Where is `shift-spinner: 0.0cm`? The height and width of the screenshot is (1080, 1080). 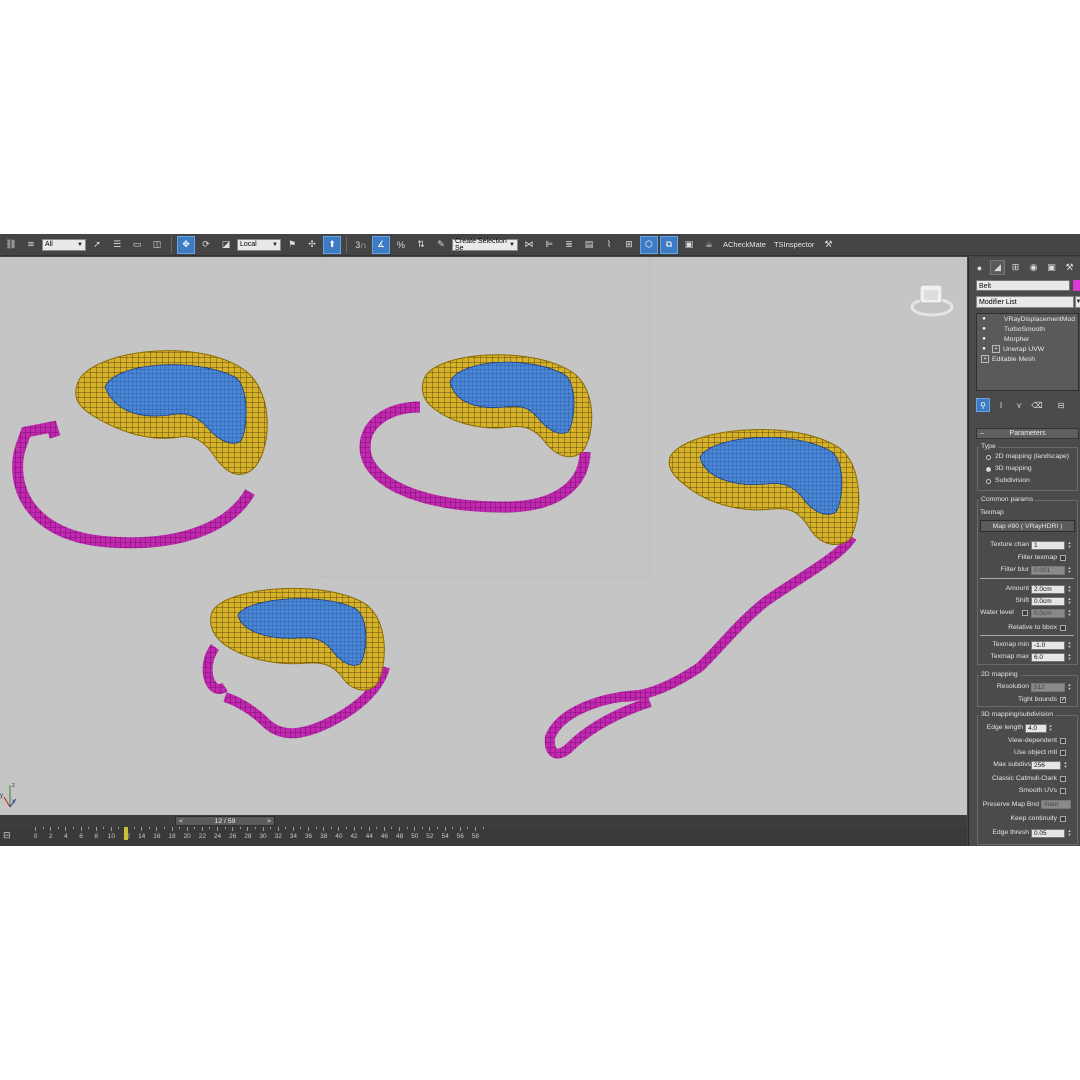
shift-spinner: 0.0cm is located at coordinates (1048, 601).